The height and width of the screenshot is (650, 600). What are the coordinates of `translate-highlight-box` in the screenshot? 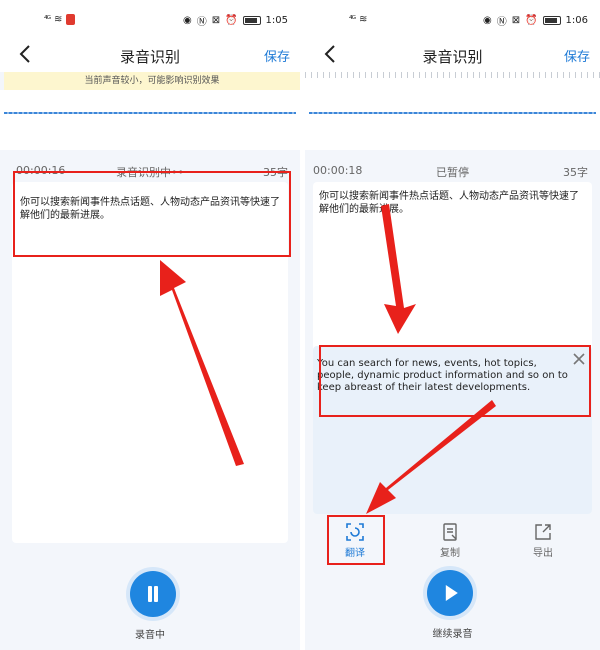 It's located at (356, 540).